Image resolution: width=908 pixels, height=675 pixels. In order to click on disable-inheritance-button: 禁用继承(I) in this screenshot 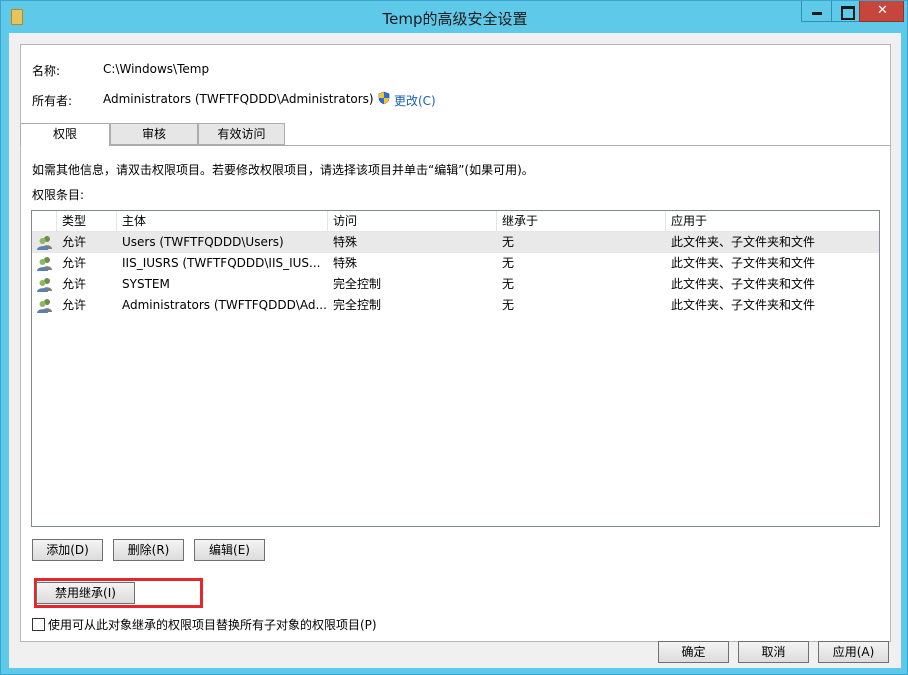, I will do `click(85, 593)`.